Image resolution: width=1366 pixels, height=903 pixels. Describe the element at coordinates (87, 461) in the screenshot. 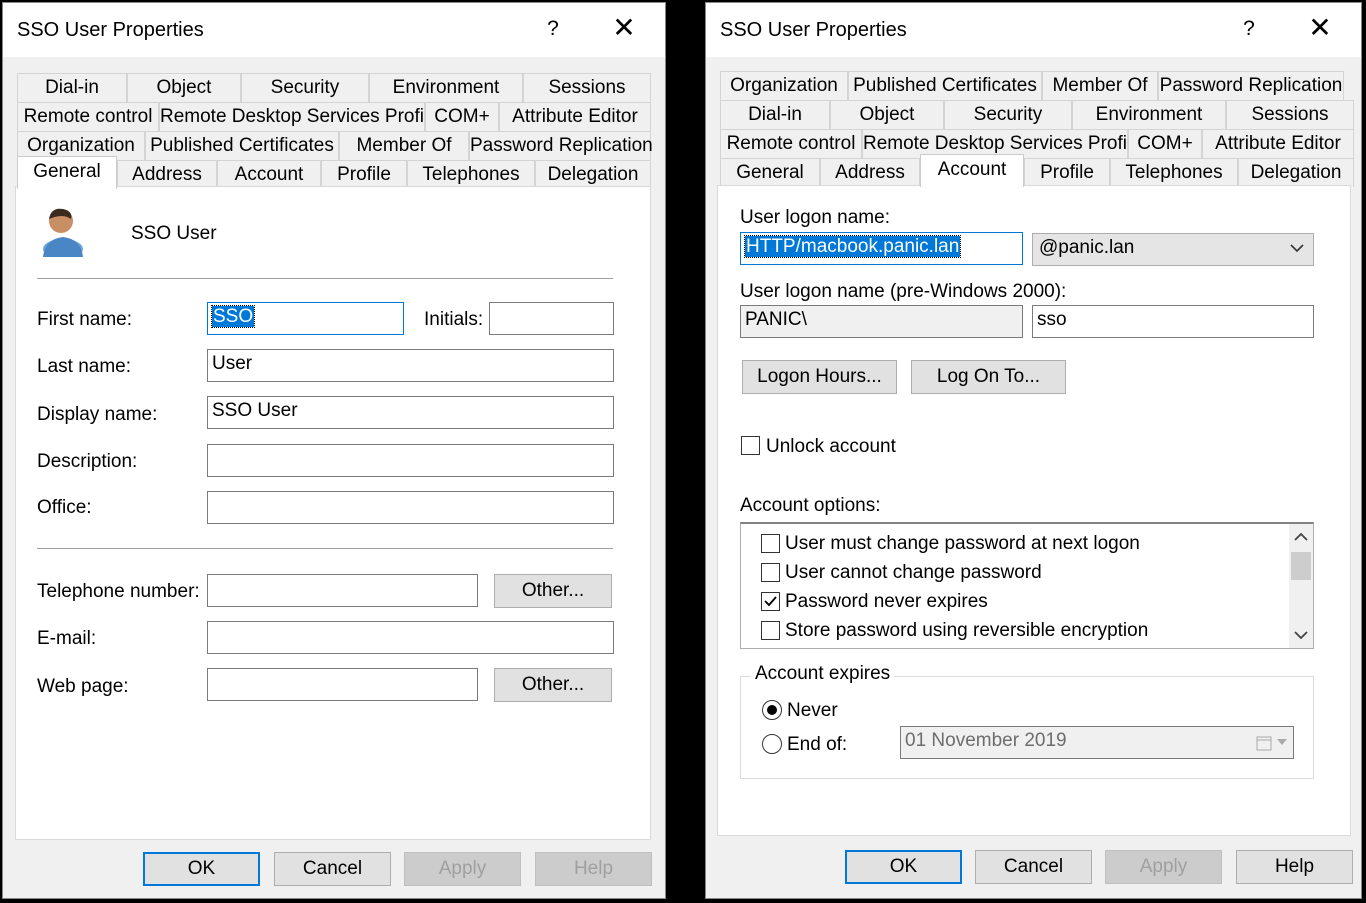

I see `description-label: Description:` at that location.